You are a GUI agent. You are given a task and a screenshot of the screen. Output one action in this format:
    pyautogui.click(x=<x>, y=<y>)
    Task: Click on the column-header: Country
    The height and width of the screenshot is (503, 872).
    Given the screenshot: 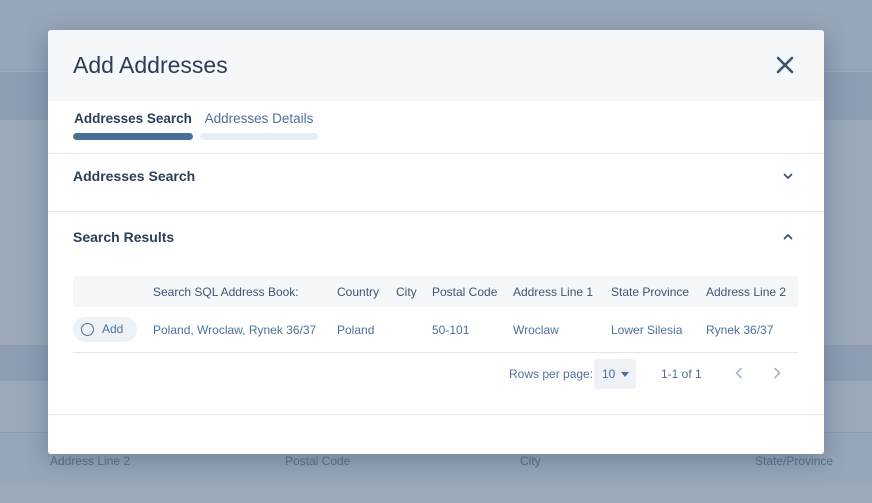 What is the action you would take?
    pyautogui.click(x=358, y=292)
    